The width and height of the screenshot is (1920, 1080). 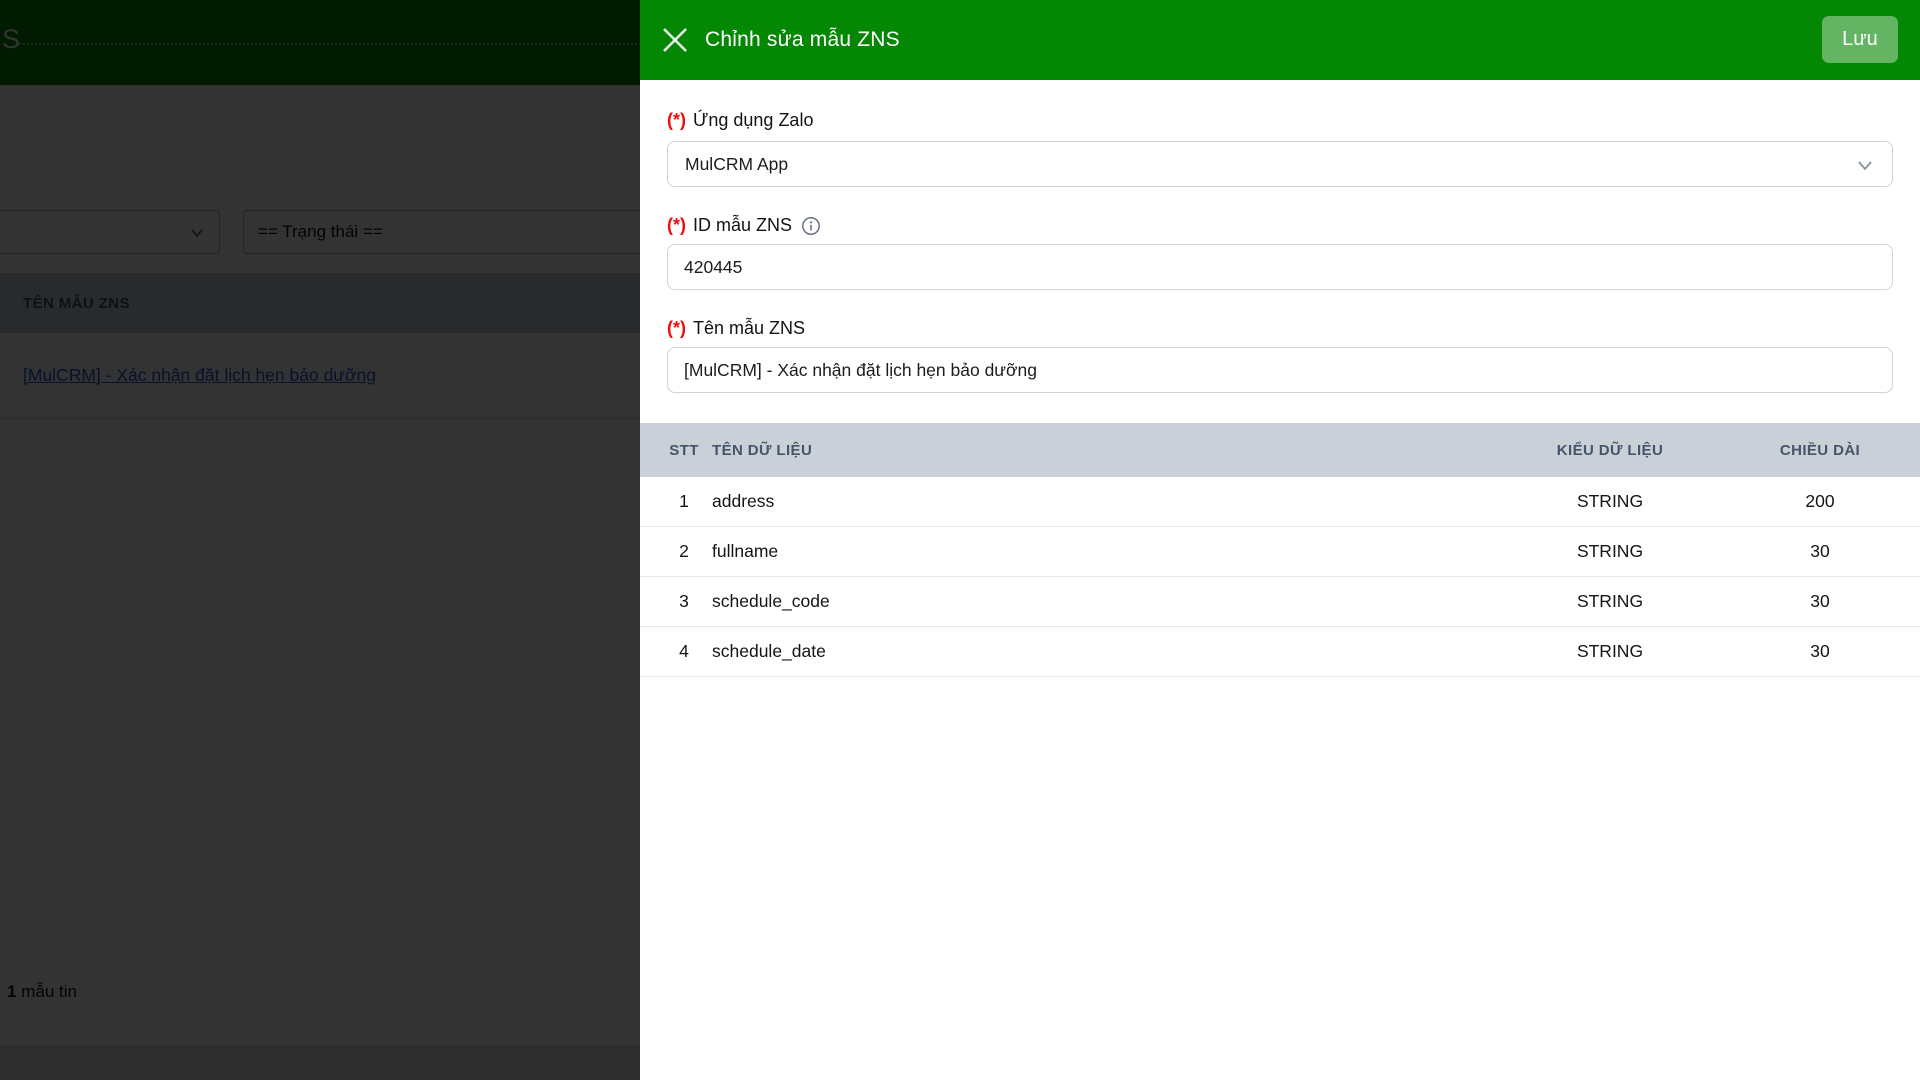 What do you see at coordinates (802, 39) in the screenshot?
I see `drawer-title: Chỉnh sửa mẫu ZNS` at bounding box center [802, 39].